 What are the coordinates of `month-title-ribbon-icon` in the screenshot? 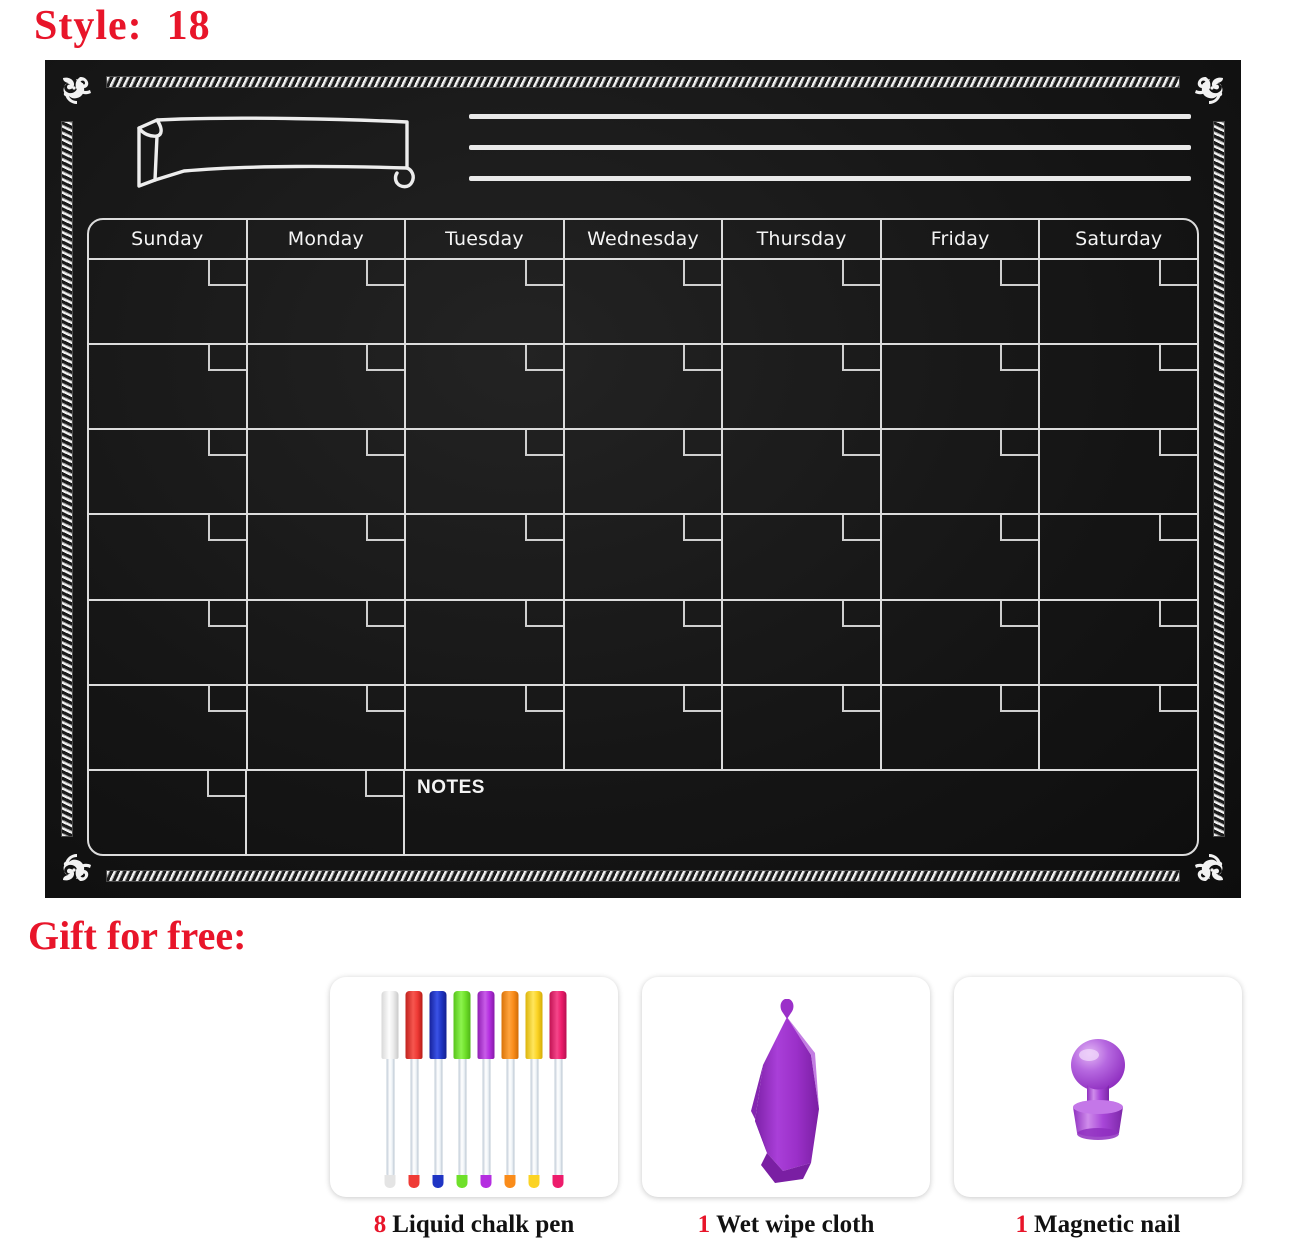 It's located at (274, 154).